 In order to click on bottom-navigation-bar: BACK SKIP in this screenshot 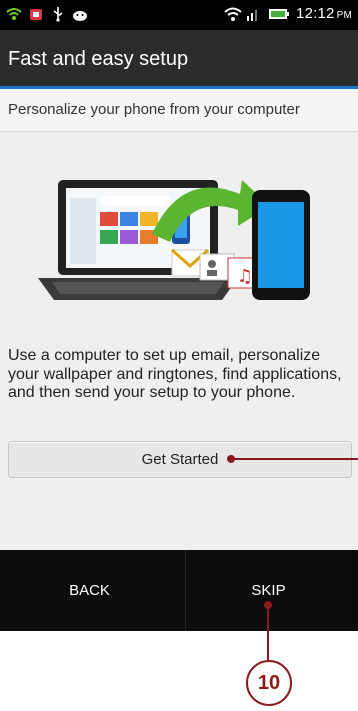, I will do `click(179, 590)`.